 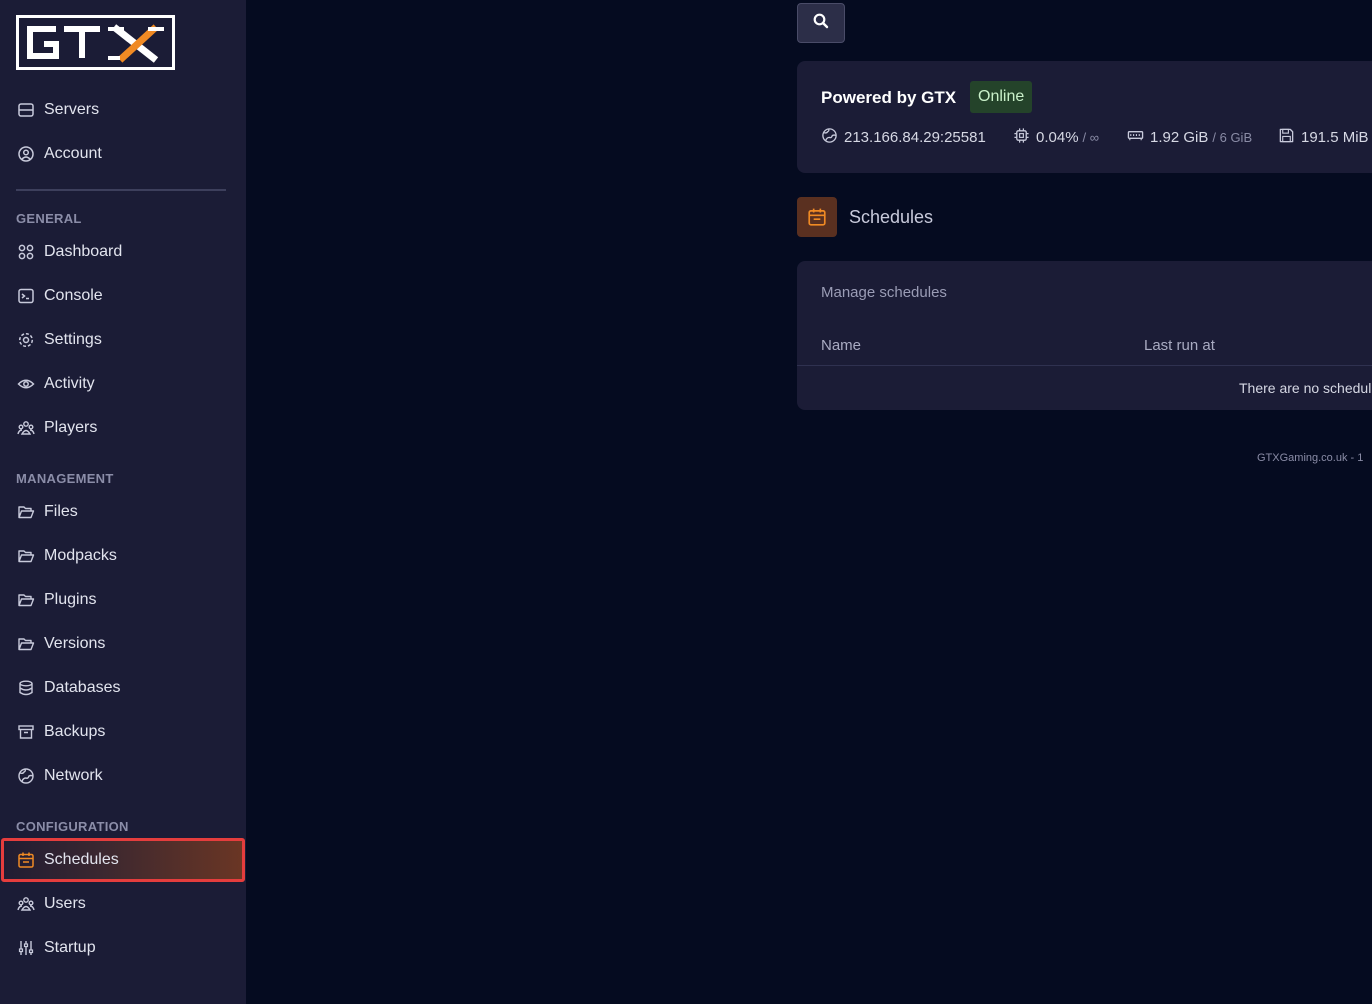 What do you see at coordinates (69, 383) in the screenshot?
I see `sidebar-item-label: Activity` at bounding box center [69, 383].